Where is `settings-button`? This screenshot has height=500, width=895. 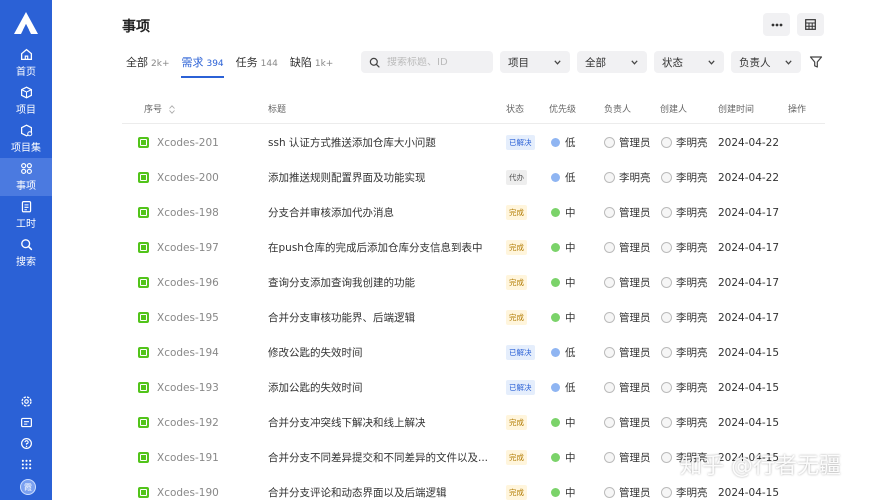
settings-button is located at coordinates (26, 401).